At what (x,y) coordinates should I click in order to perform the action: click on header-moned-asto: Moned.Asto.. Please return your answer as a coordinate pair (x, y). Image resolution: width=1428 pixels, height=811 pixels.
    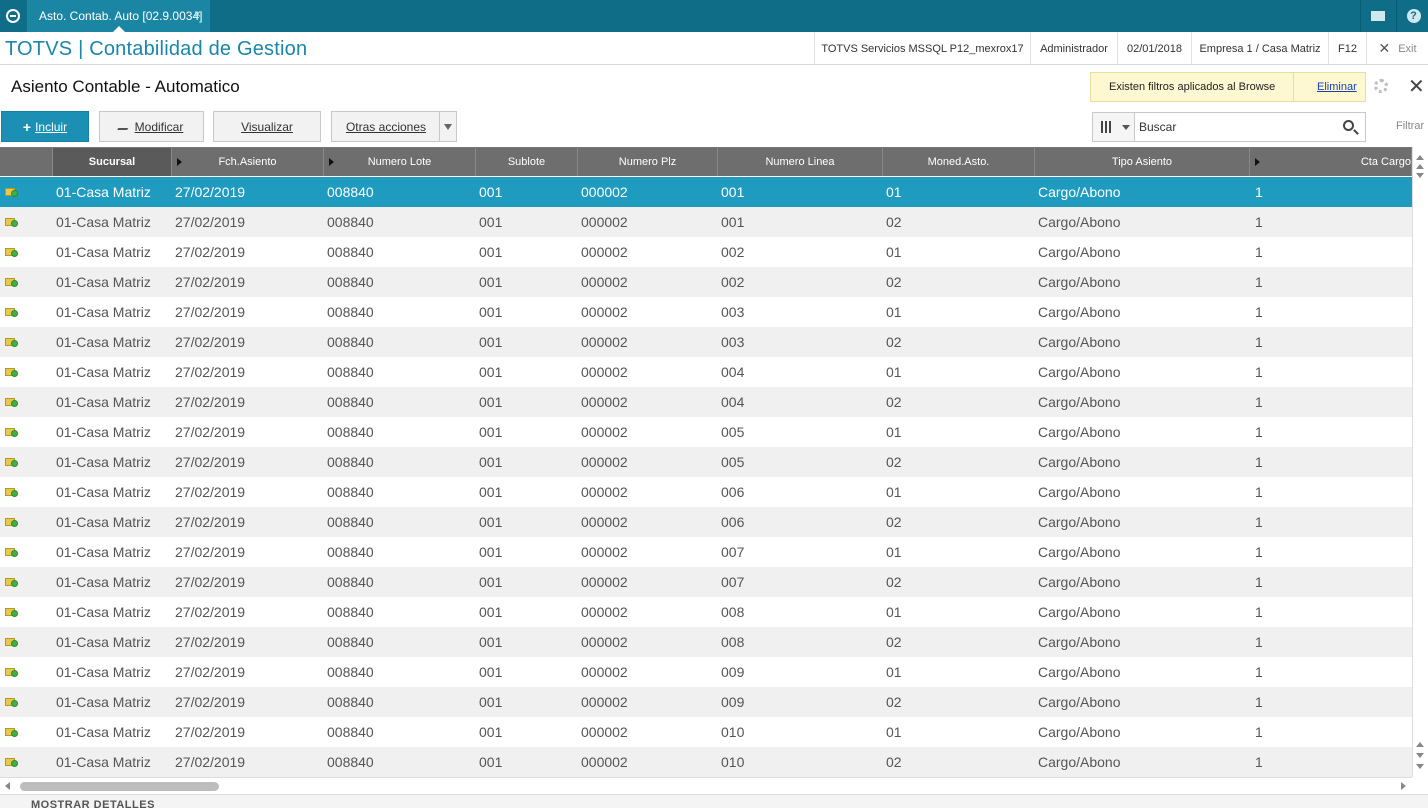
    Looking at the image, I should click on (959, 162).